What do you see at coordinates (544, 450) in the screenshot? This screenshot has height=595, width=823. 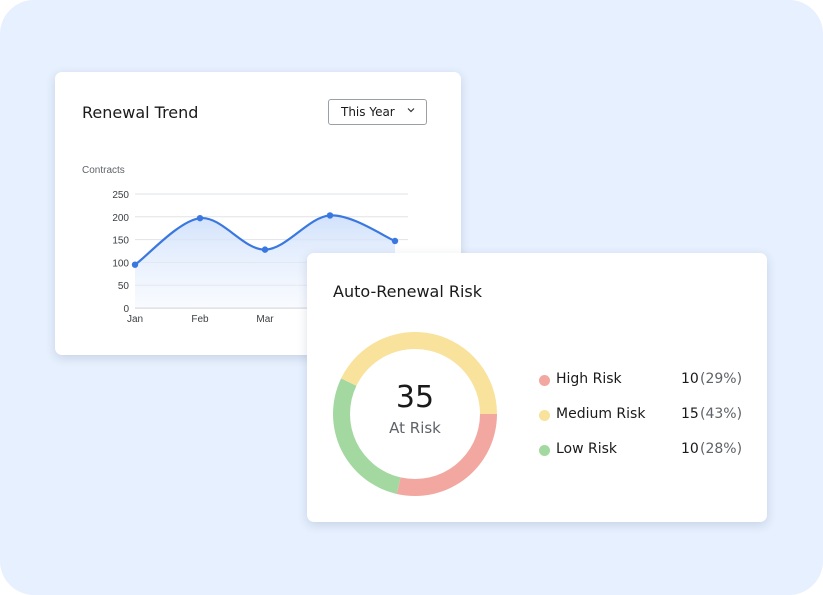 I see `legend-dot-low-risk` at bounding box center [544, 450].